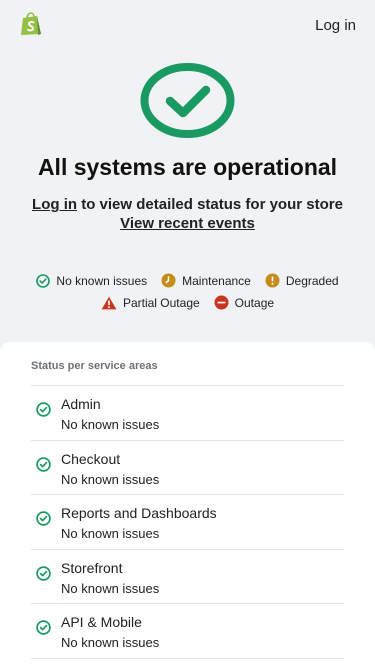 The image size is (375, 667). I want to click on service-areas-title: Status per service areas, so click(94, 366).